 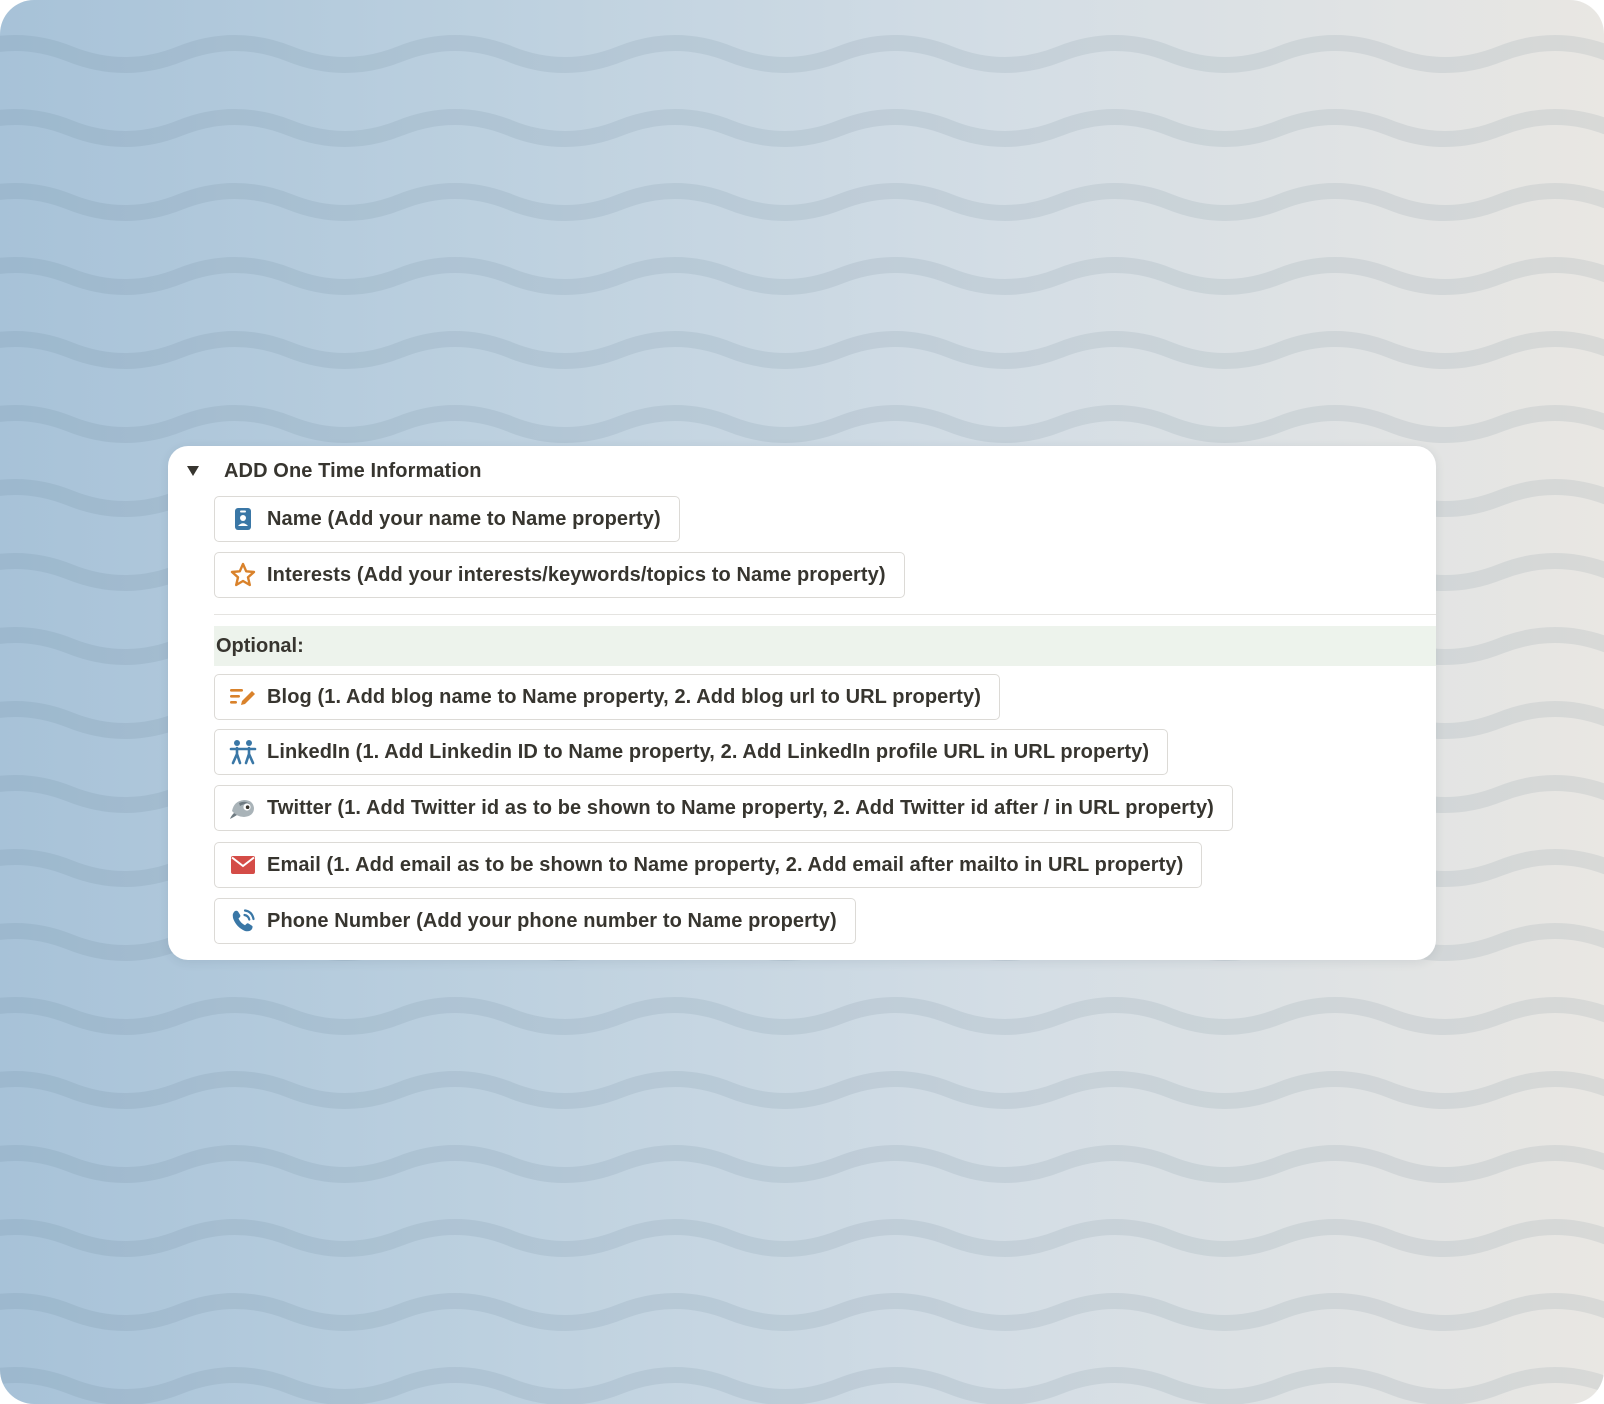 What do you see at coordinates (243, 752) in the screenshot?
I see `people-icon` at bounding box center [243, 752].